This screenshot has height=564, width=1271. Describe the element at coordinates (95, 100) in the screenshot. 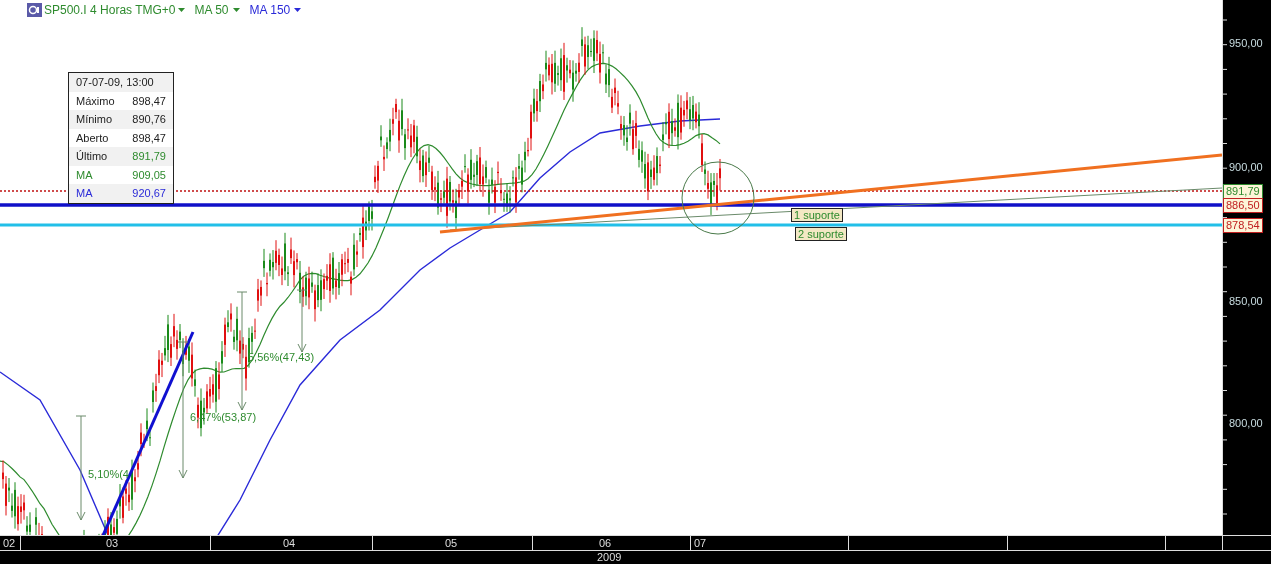

I see `tooltip-label: Máximo` at that location.